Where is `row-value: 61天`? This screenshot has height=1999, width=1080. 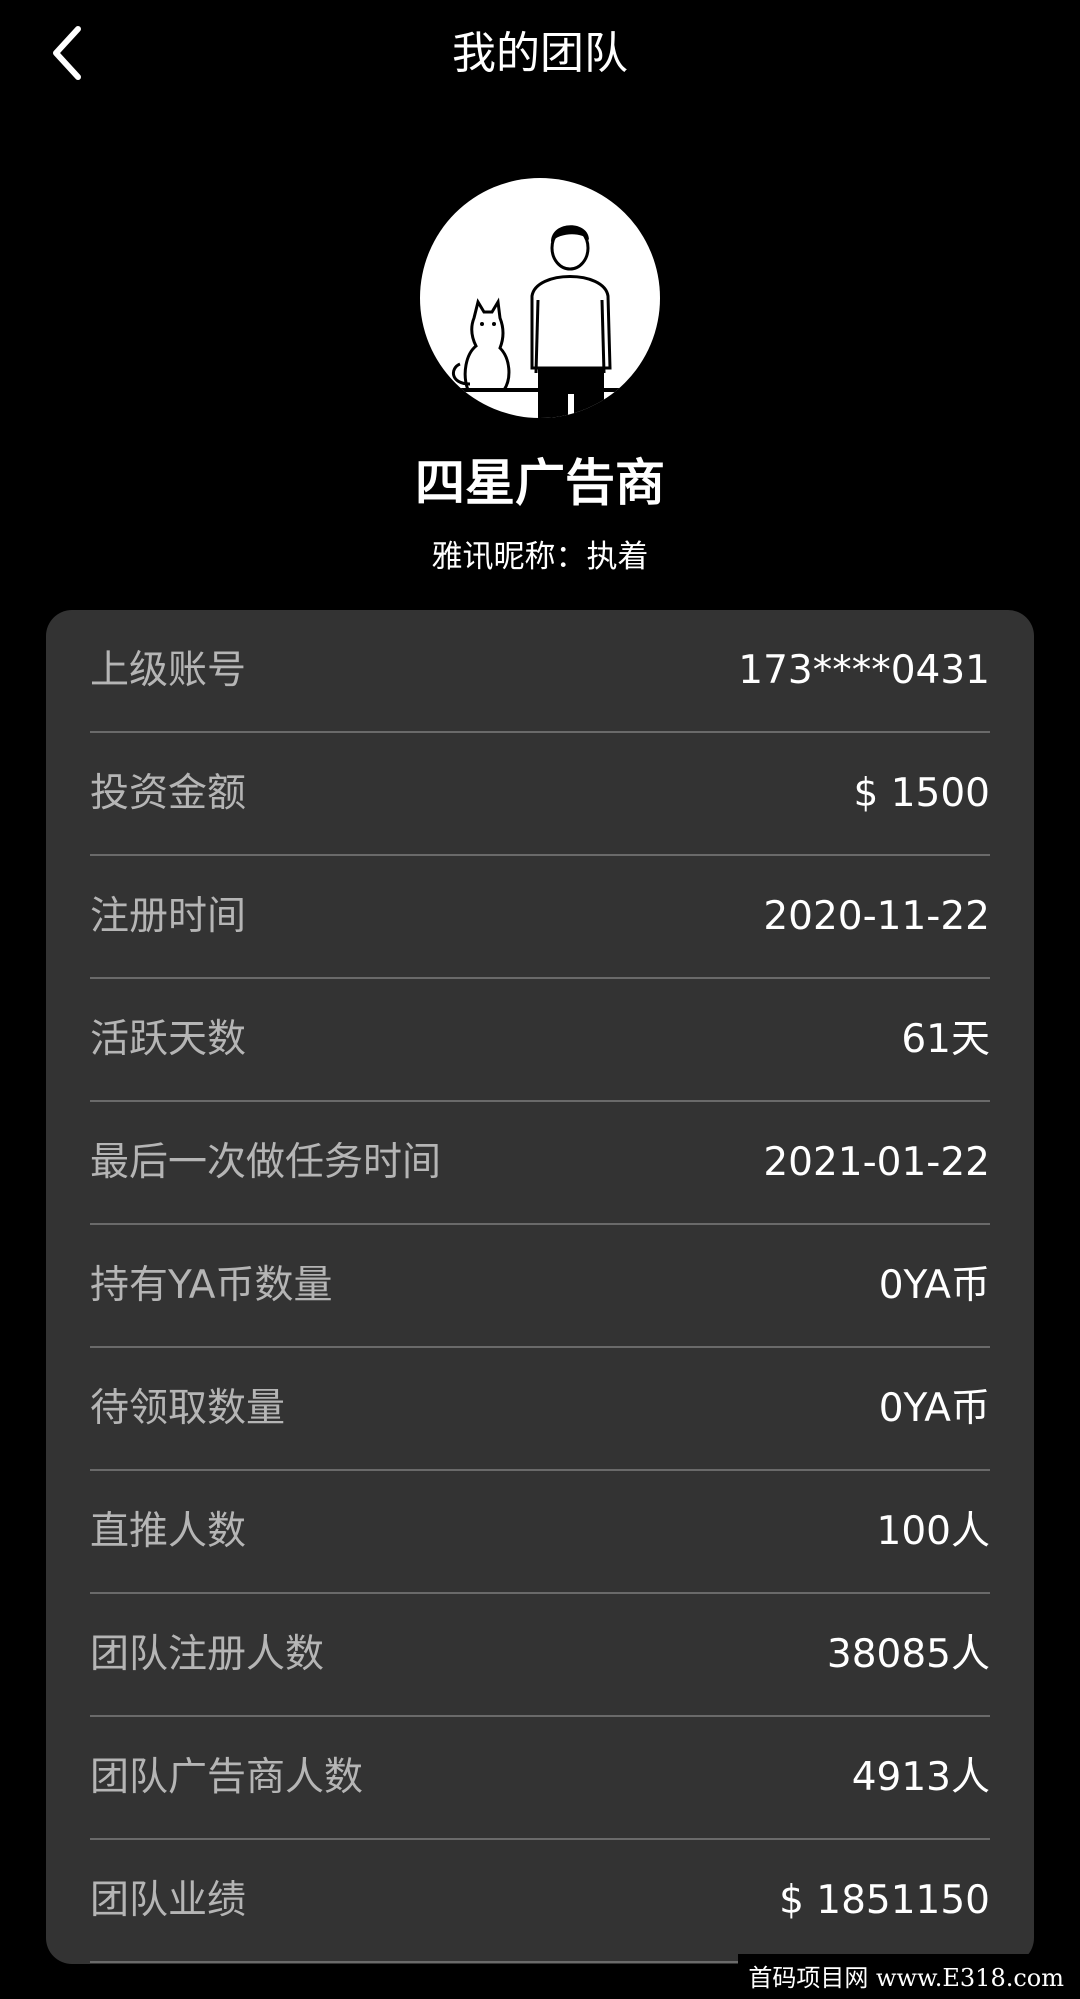 row-value: 61天 is located at coordinates (945, 1039).